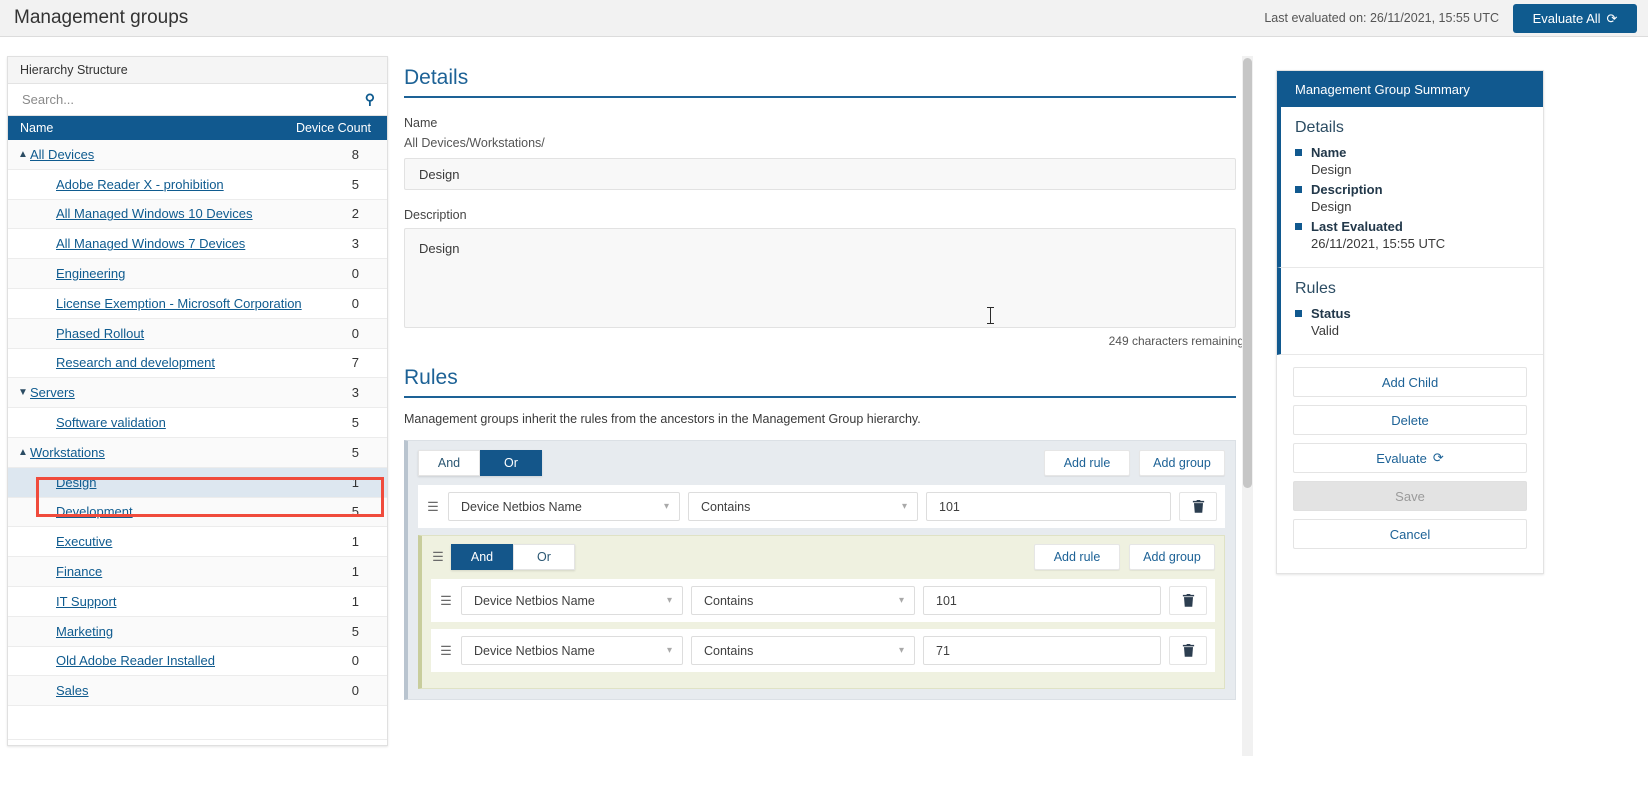  Describe the element at coordinates (355, 274) in the screenshot. I see `tree-row-device-count: 0` at that location.